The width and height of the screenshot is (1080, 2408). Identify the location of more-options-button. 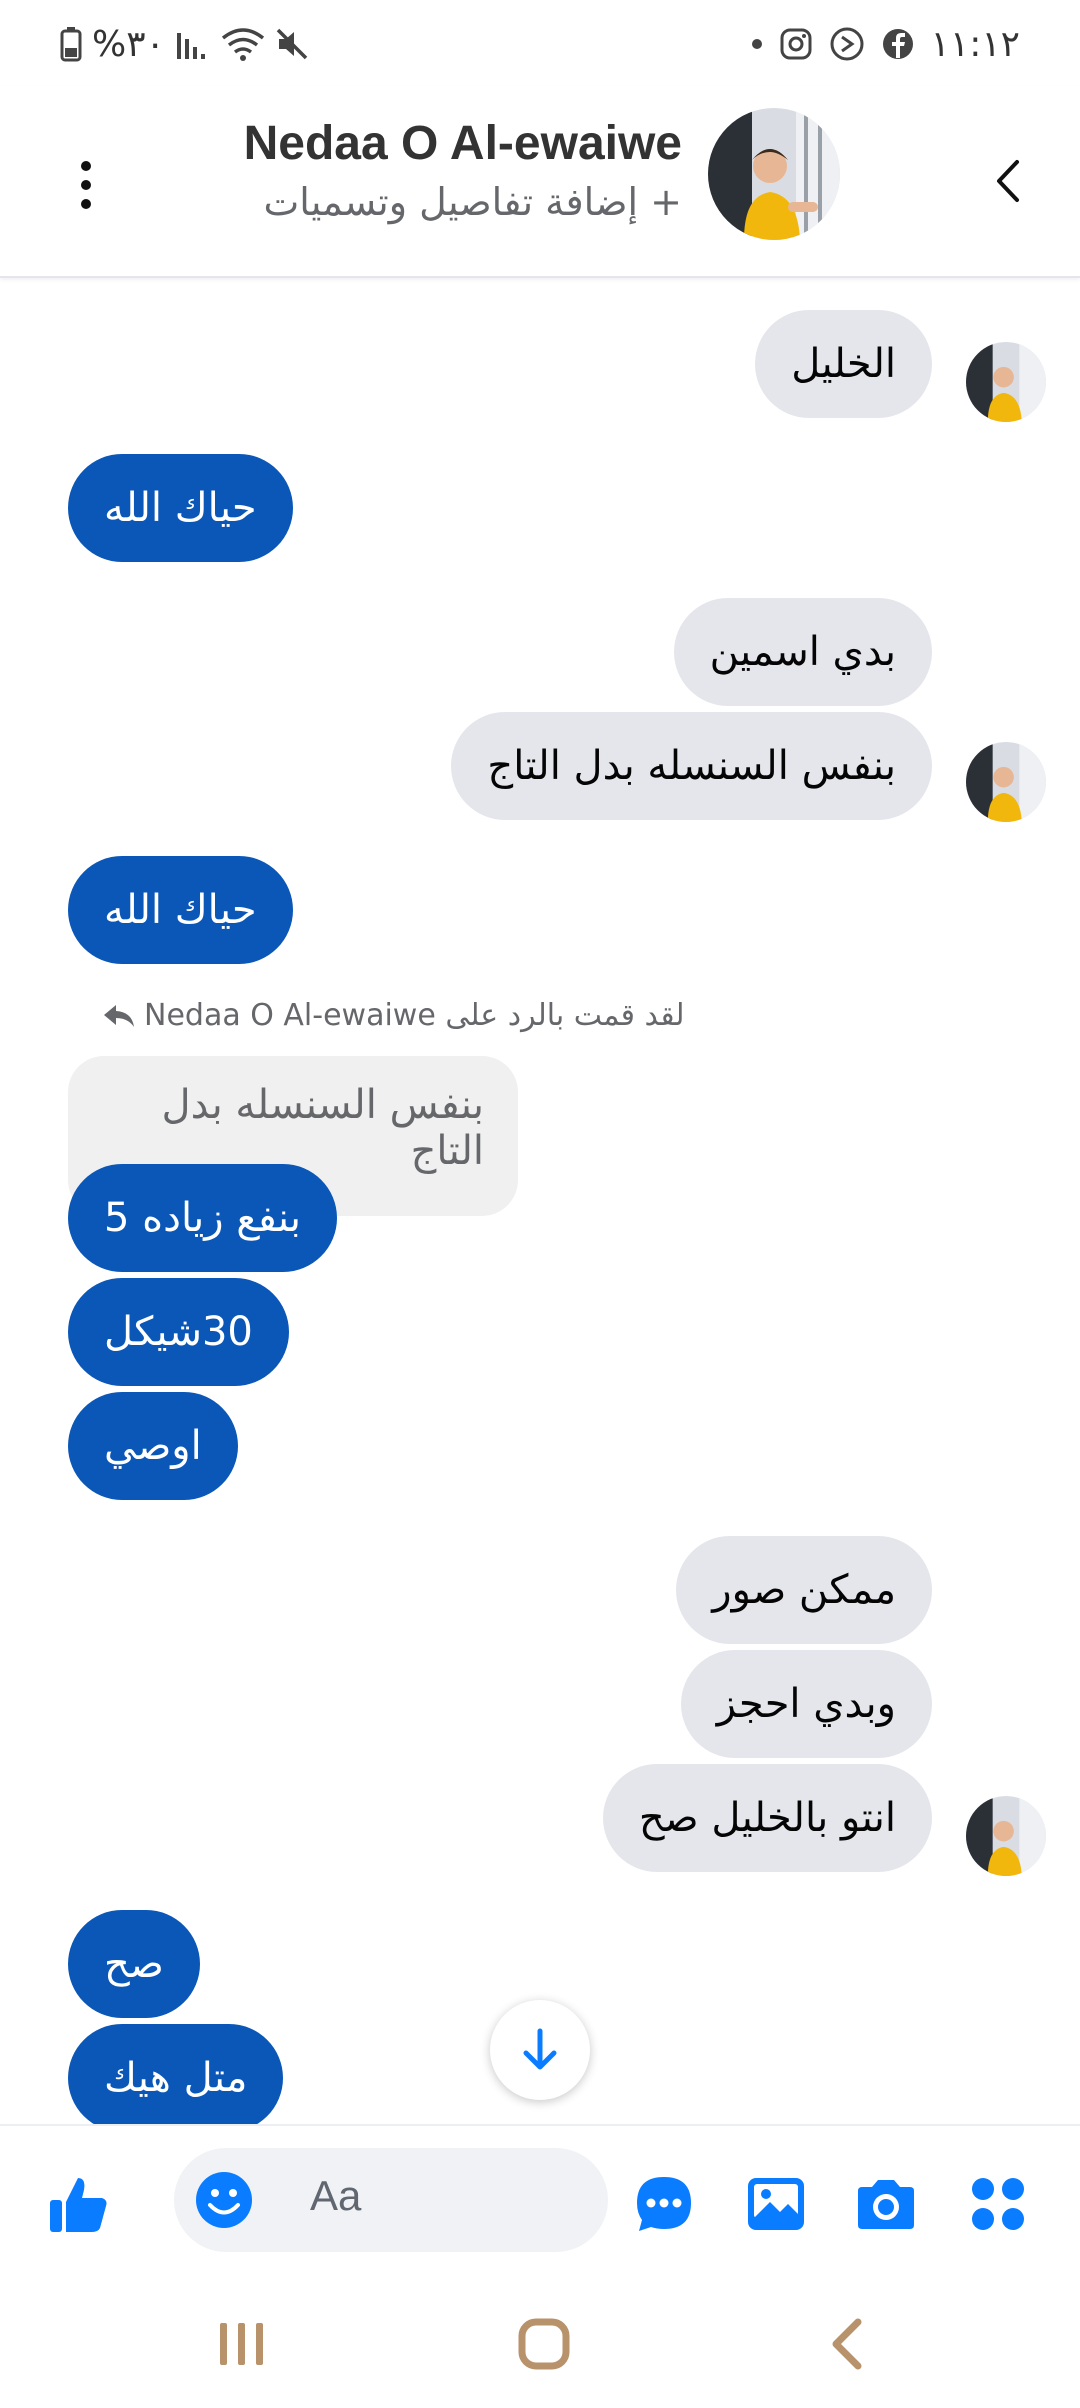
(86, 185).